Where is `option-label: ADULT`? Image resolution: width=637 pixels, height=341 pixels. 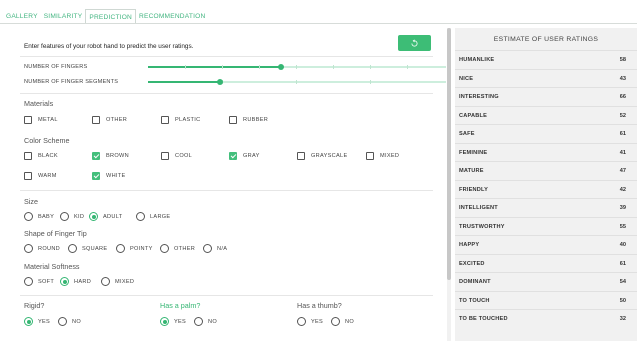 option-label: ADULT is located at coordinates (113, 216).